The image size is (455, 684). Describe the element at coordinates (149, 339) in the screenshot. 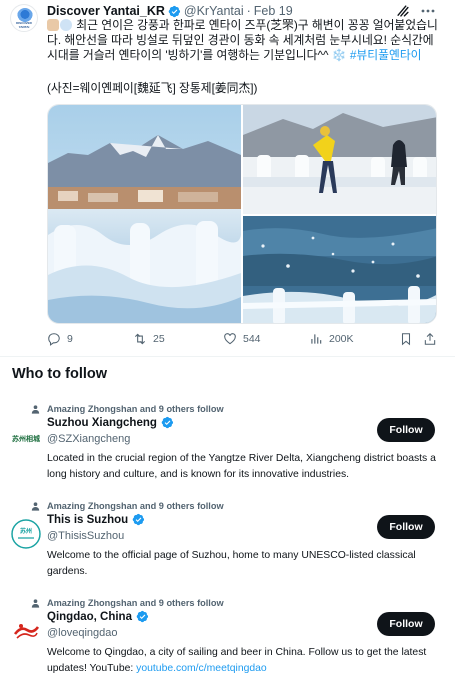

I see `repost-button: 25` at that location.